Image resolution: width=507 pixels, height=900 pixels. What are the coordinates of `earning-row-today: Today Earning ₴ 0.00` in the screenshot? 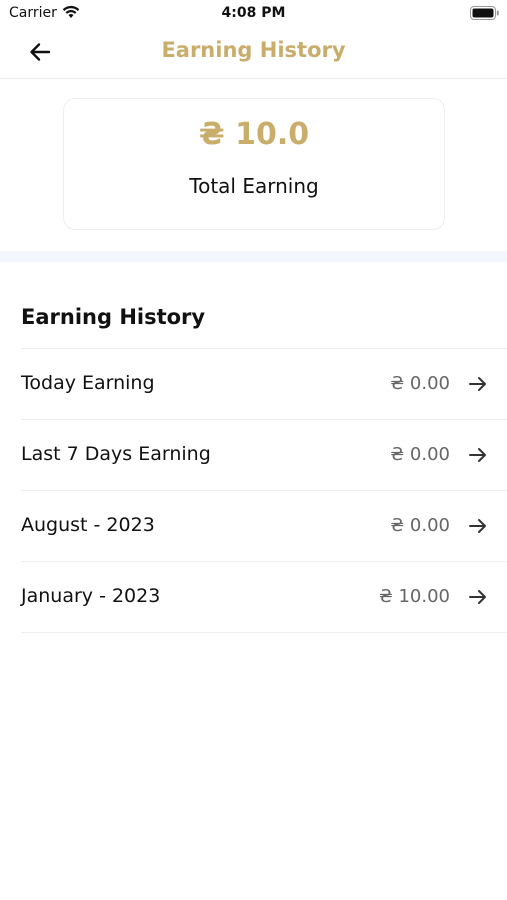 It's located at (264, 384).